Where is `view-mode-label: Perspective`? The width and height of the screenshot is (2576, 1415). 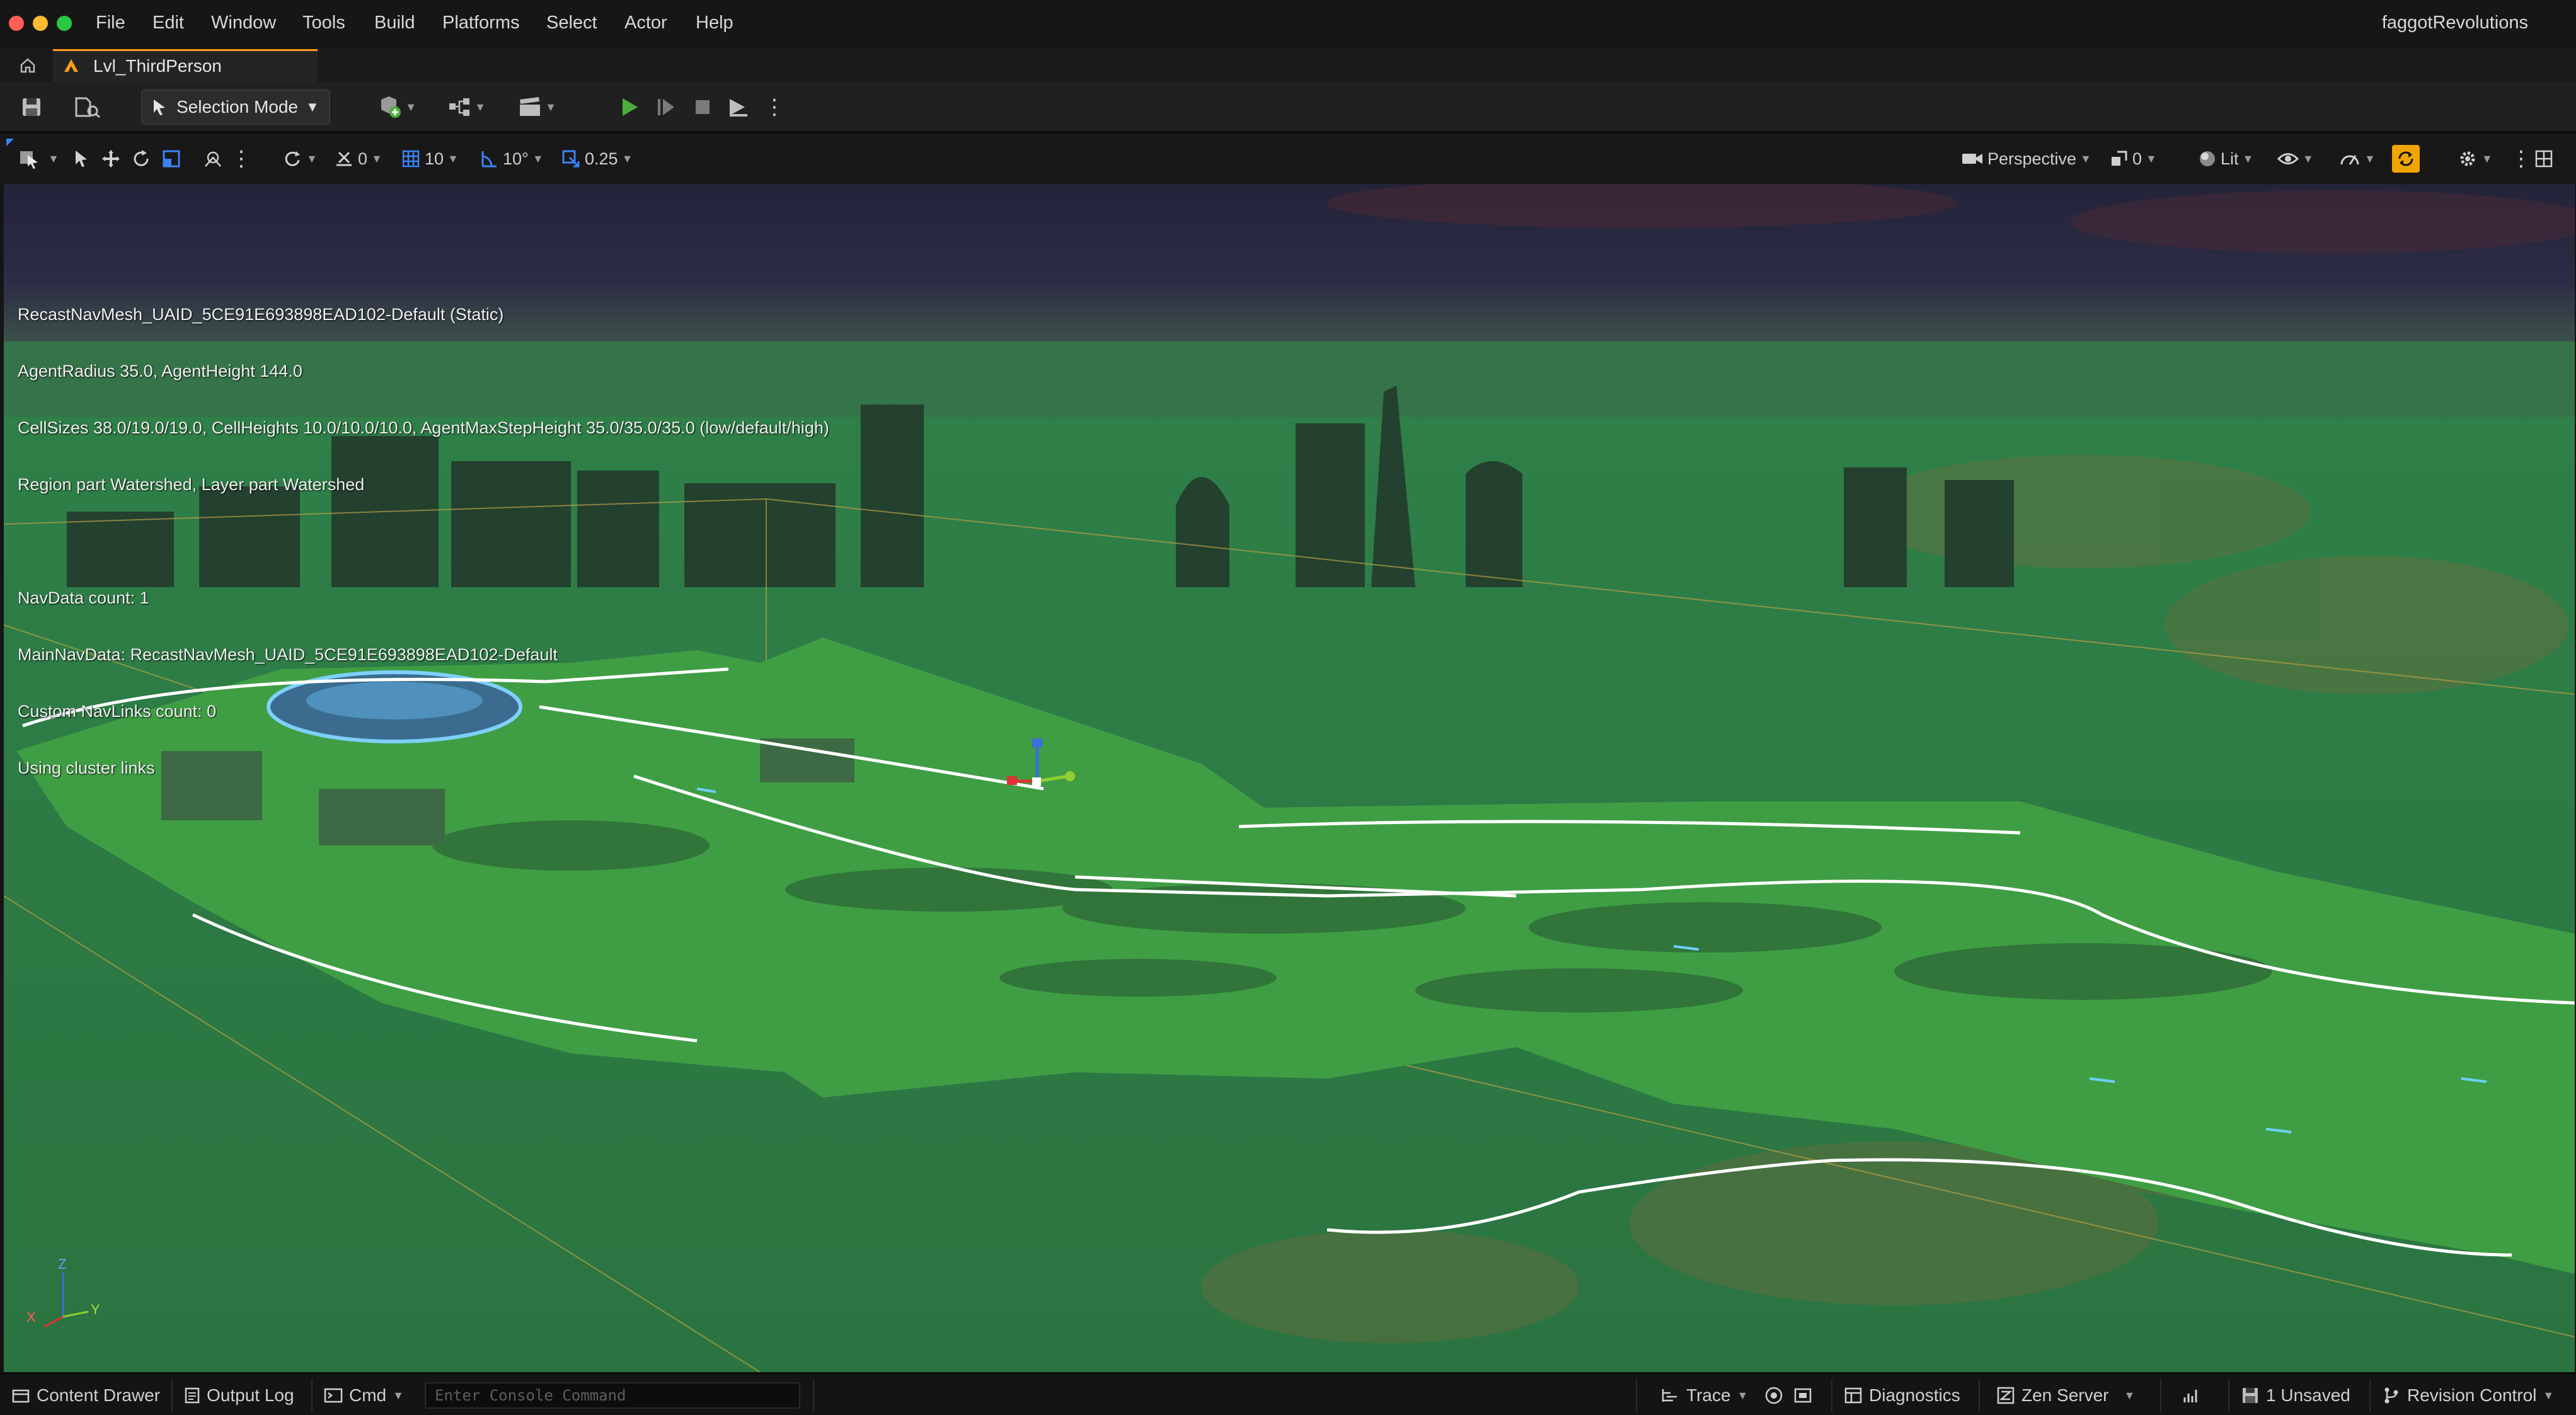
view-mode-label: Perspective is located at coordinates (2032, 158).